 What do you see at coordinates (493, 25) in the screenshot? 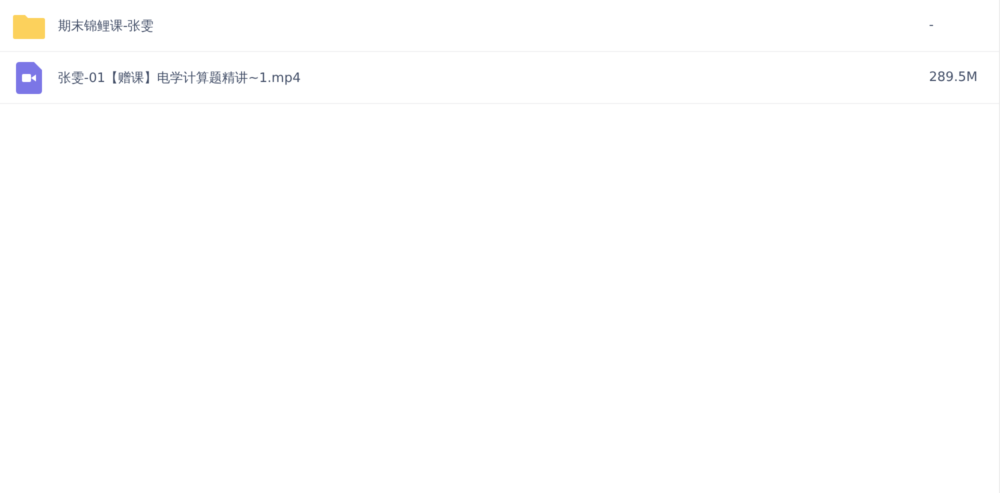
I see `file-name: 期末锦鲤课-张雯` at bounding box center [493, 25].